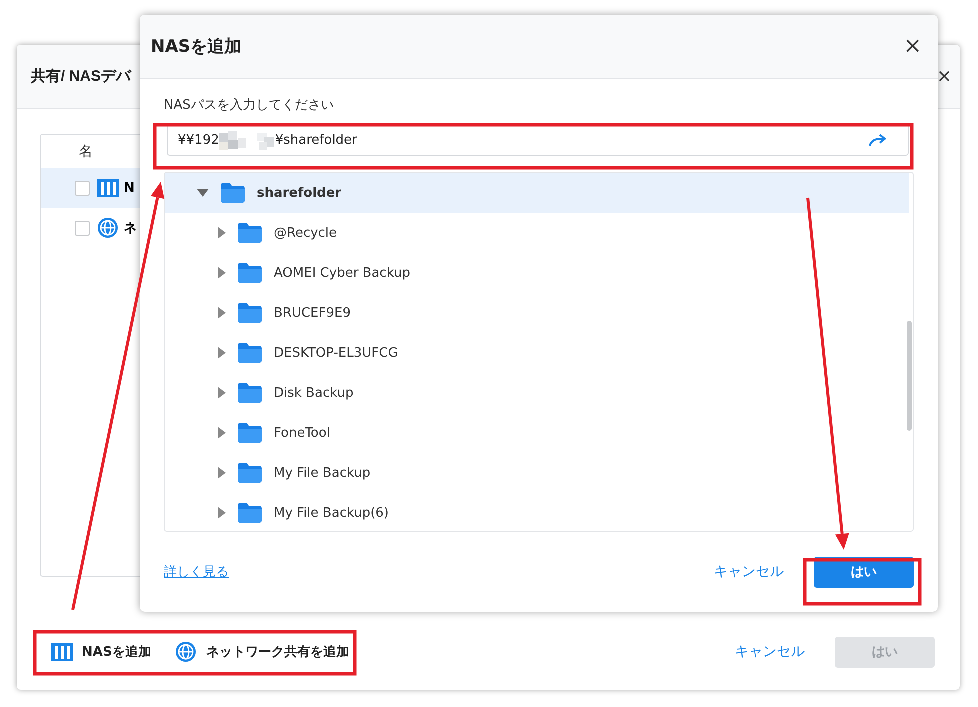 The image size is (978, 707). Describe the element at coordinates (299, 193) in the screenshot. I see `folder-name: sharefolder` at that location.